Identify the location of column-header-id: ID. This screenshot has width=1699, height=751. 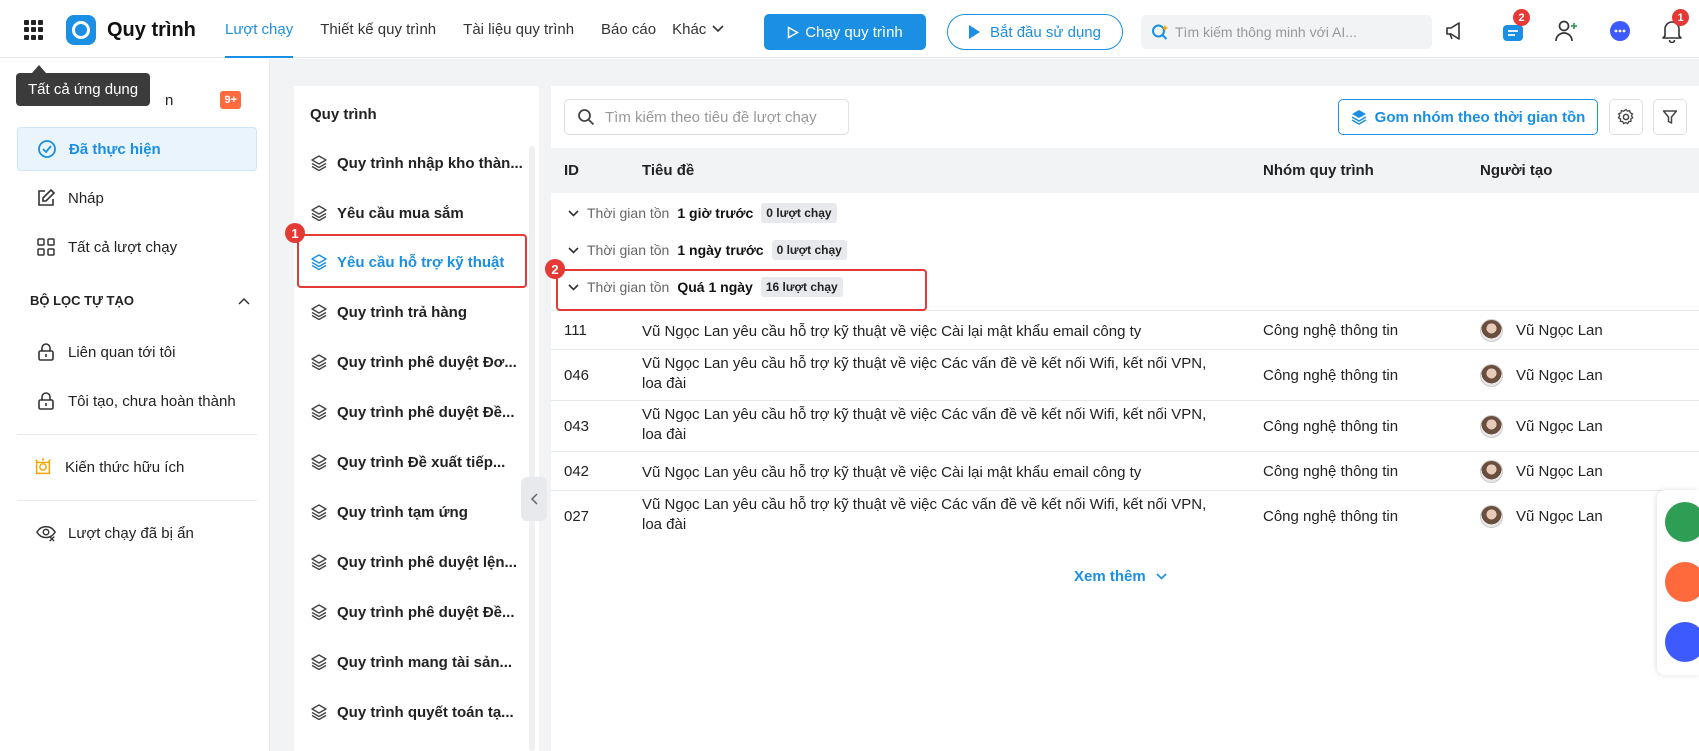
(571, 170).